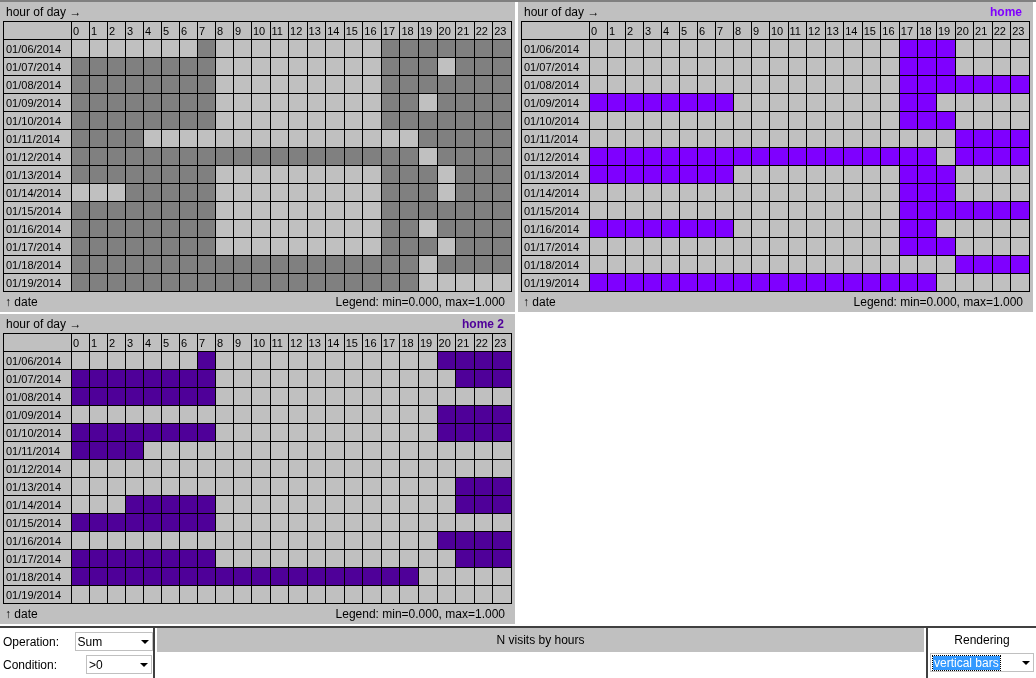 Image resolution: width=1036 pixels, height=678 pixels. Describe the element at coordinates (555, 138) in the screenshot. I see `date-label: 01/11/2014` at that location.